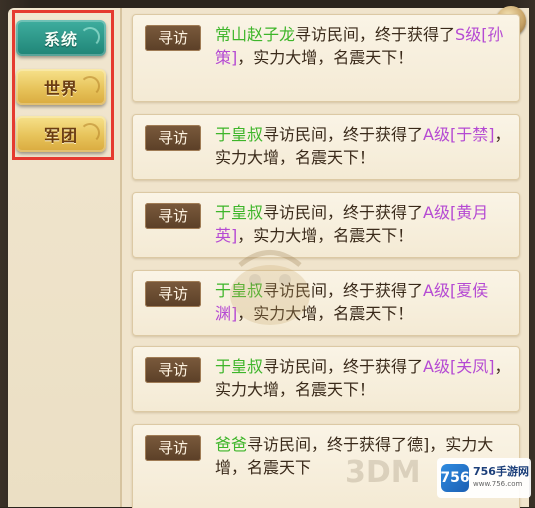 The image size is (535, 508). I want to click on tab-world: 世界, so click(61, 87).